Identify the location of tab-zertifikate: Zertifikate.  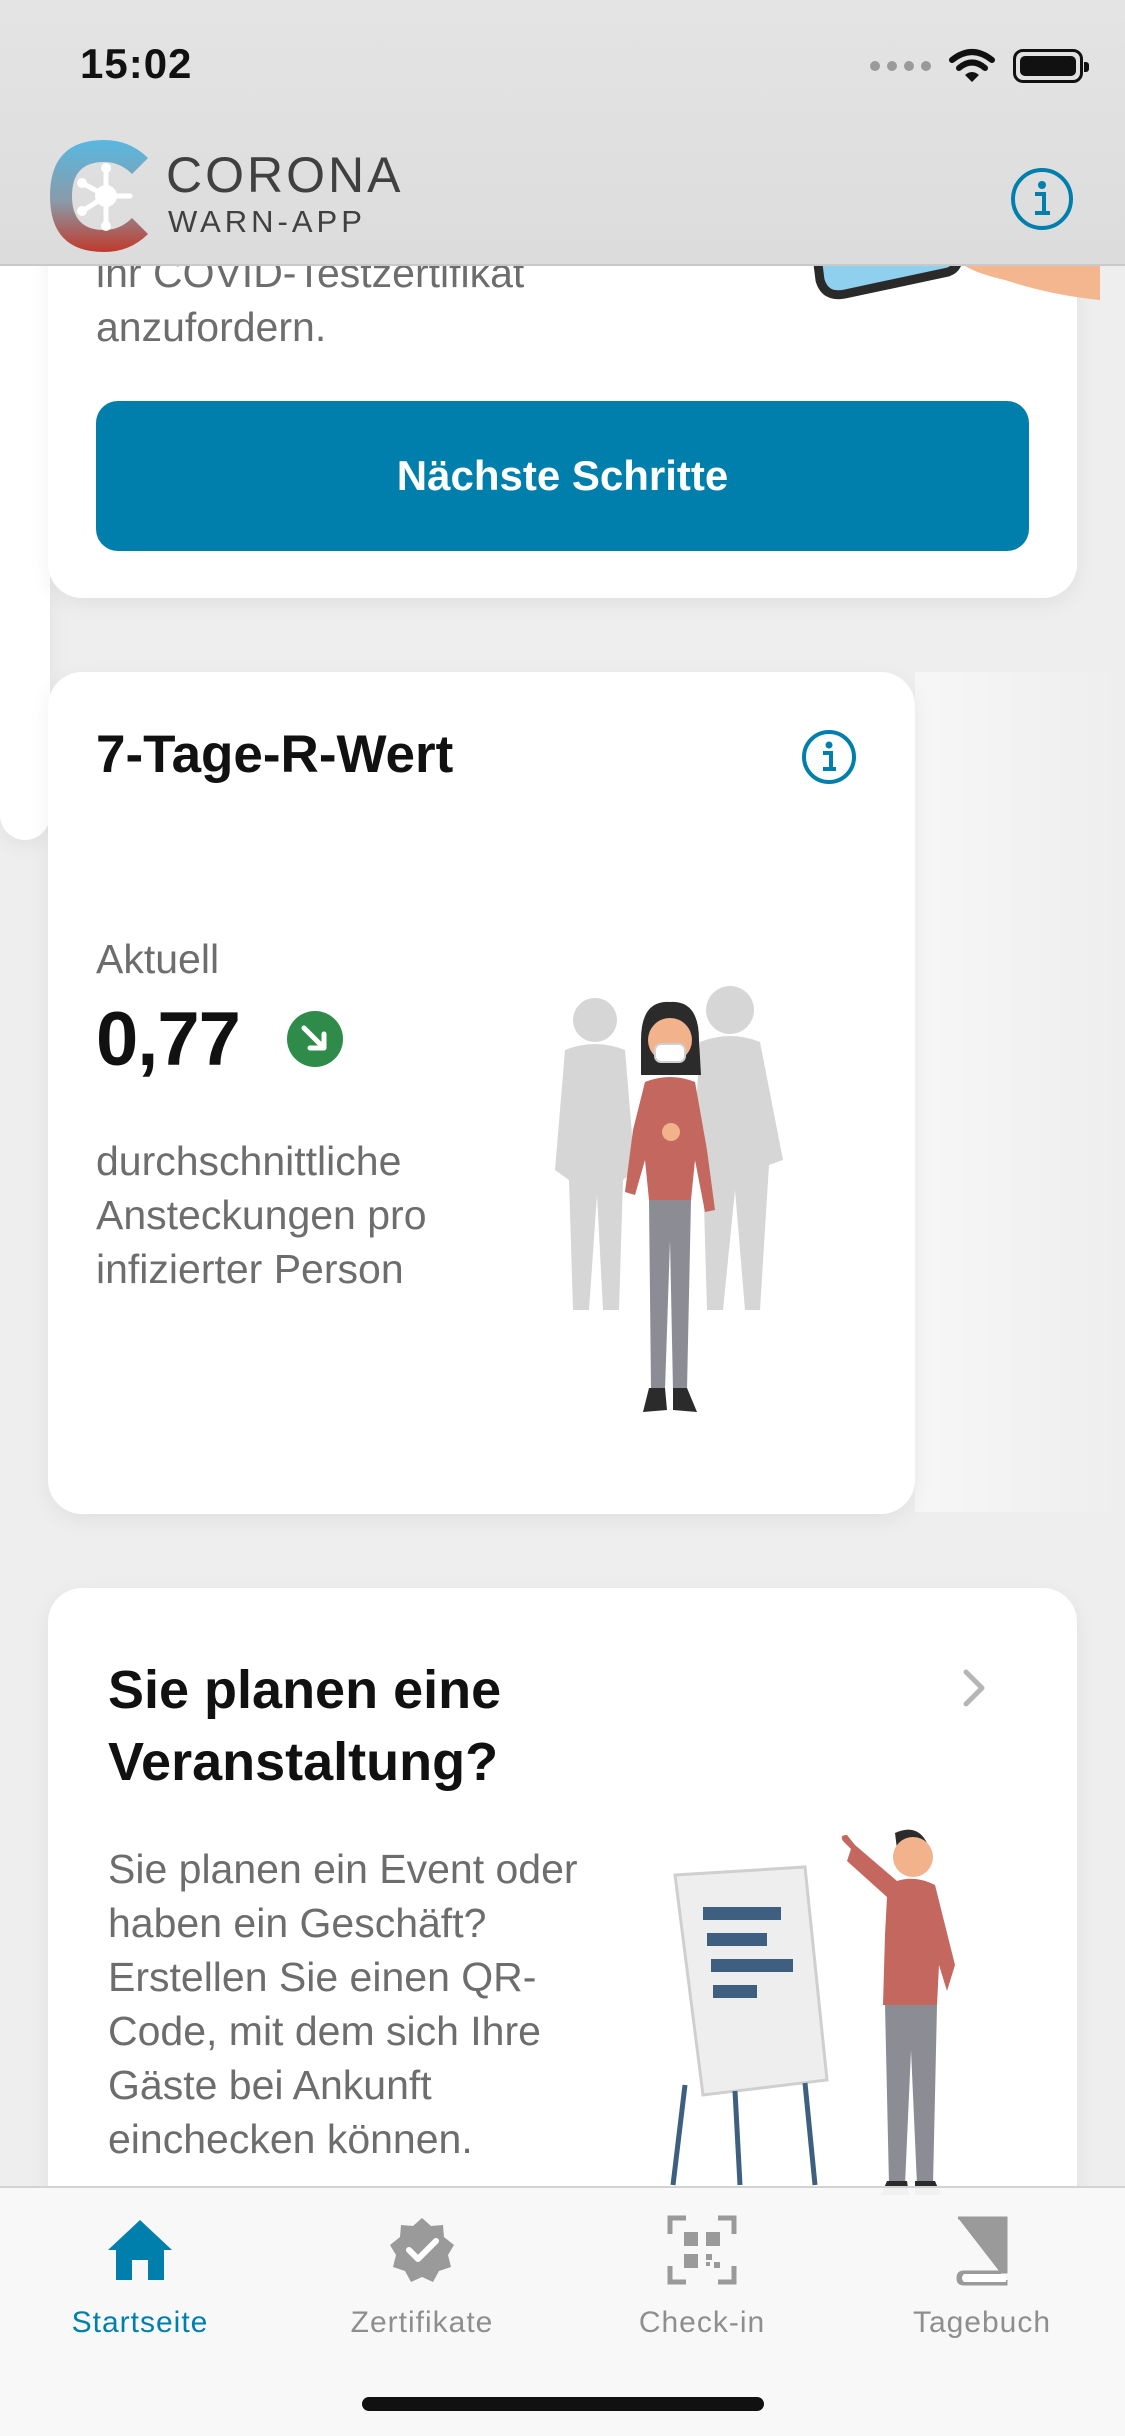
(422, 2282).